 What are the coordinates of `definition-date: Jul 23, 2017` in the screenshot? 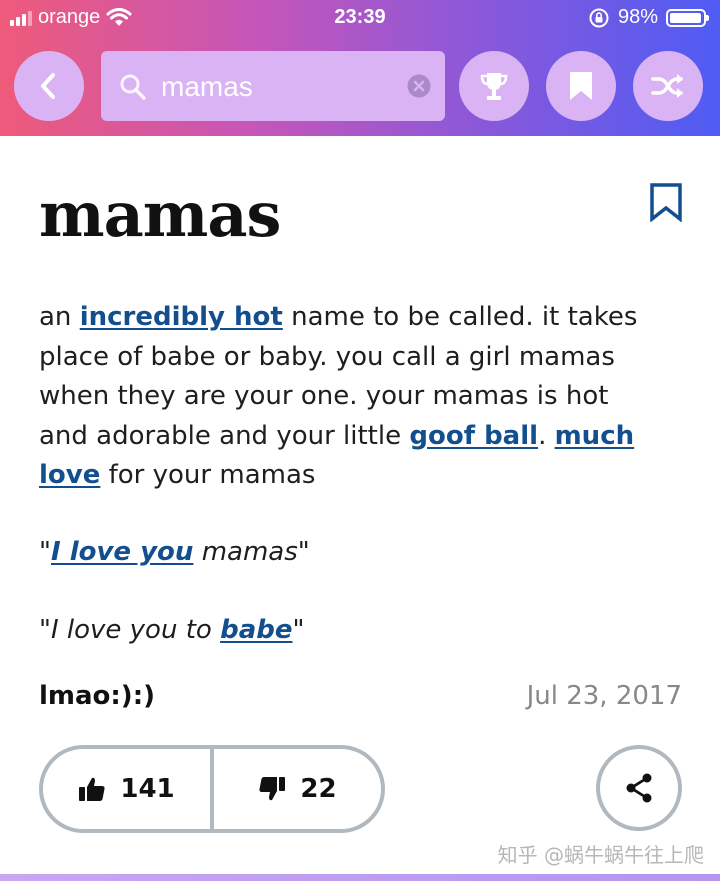 It's located at (604, 696).